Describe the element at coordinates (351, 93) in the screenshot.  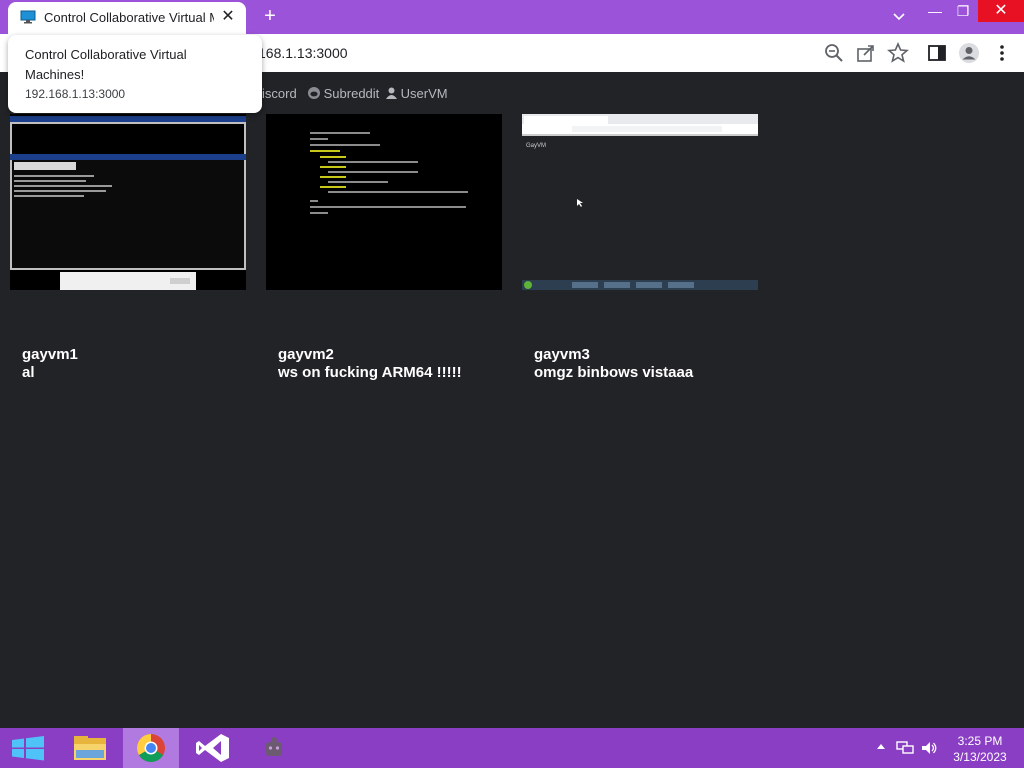
I see `subreddit-label: Subreddit` at that location.